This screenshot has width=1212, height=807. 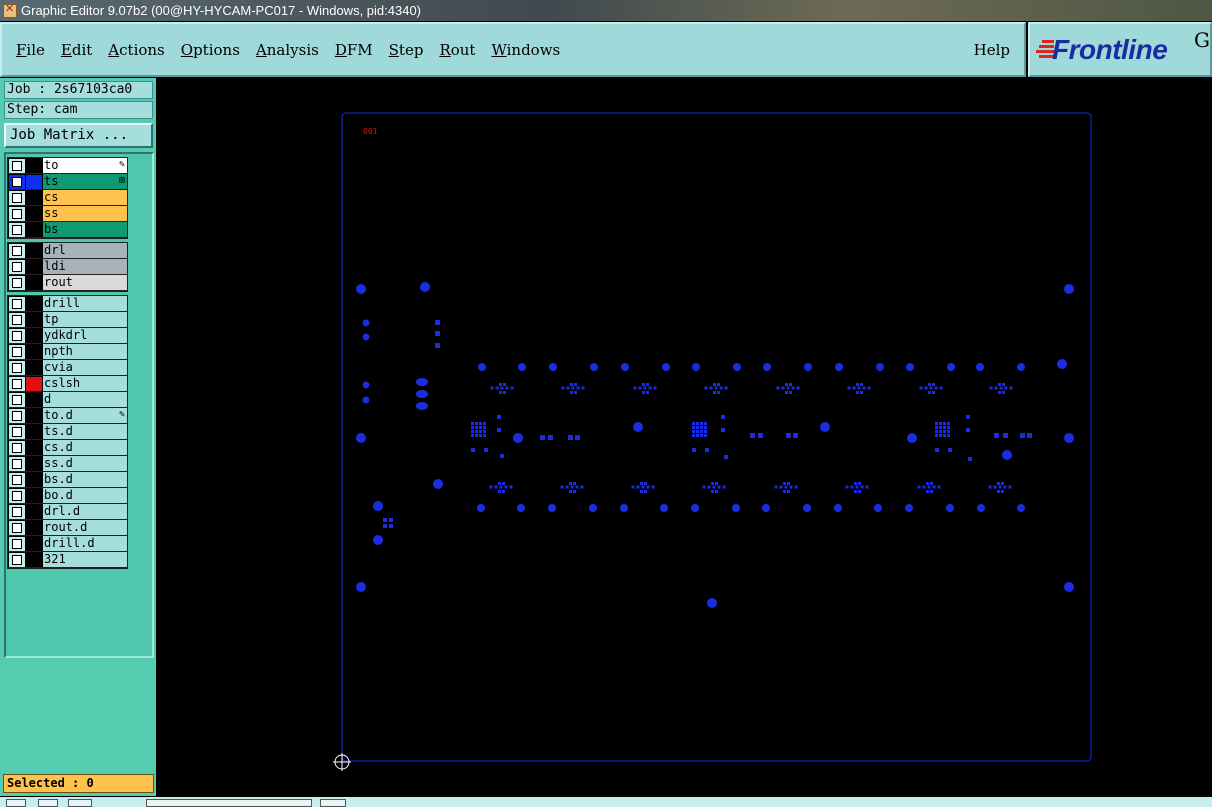 What do you see at coordinates (67, 384) in the screenshot?
I see `layer-row-cslsh: cslsh` at bounding box center [67, 384].